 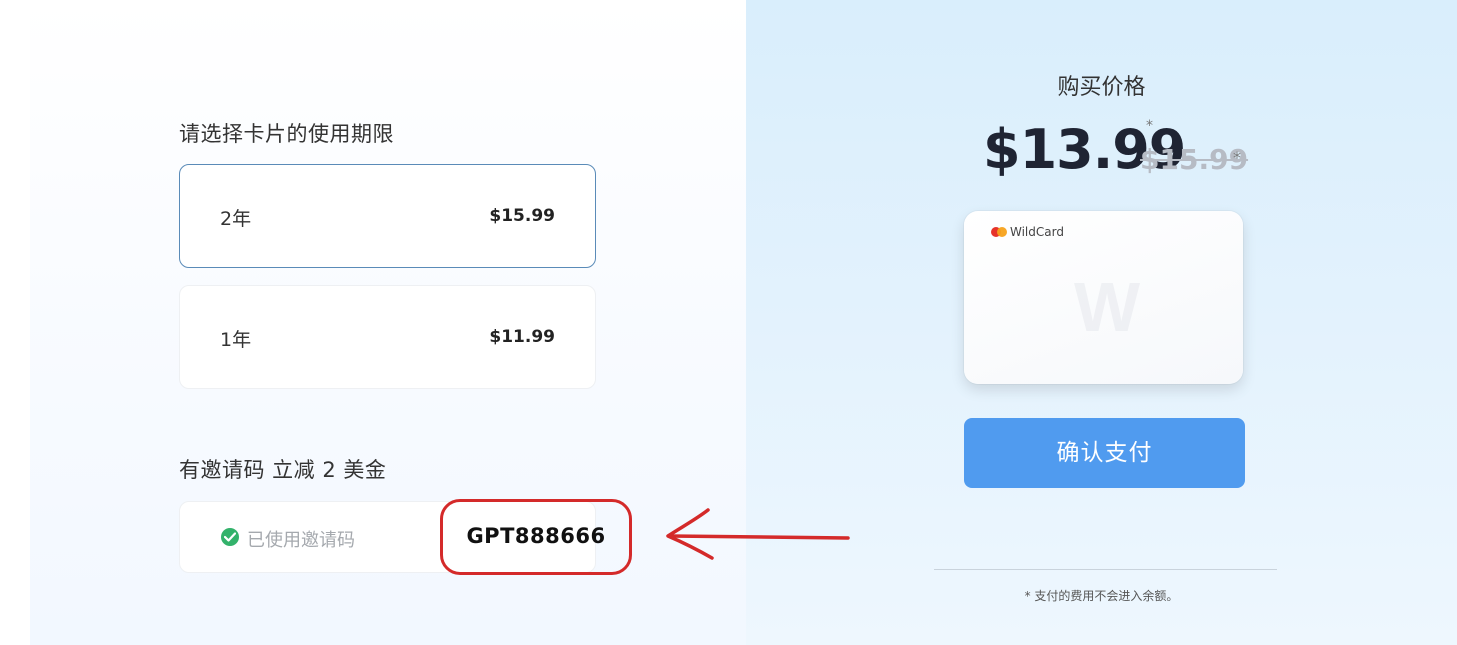 What do you see at coordinates (1194, 159) in the screenshot?
I see `original-price: $15.99` at bounding box center [1194, 159].